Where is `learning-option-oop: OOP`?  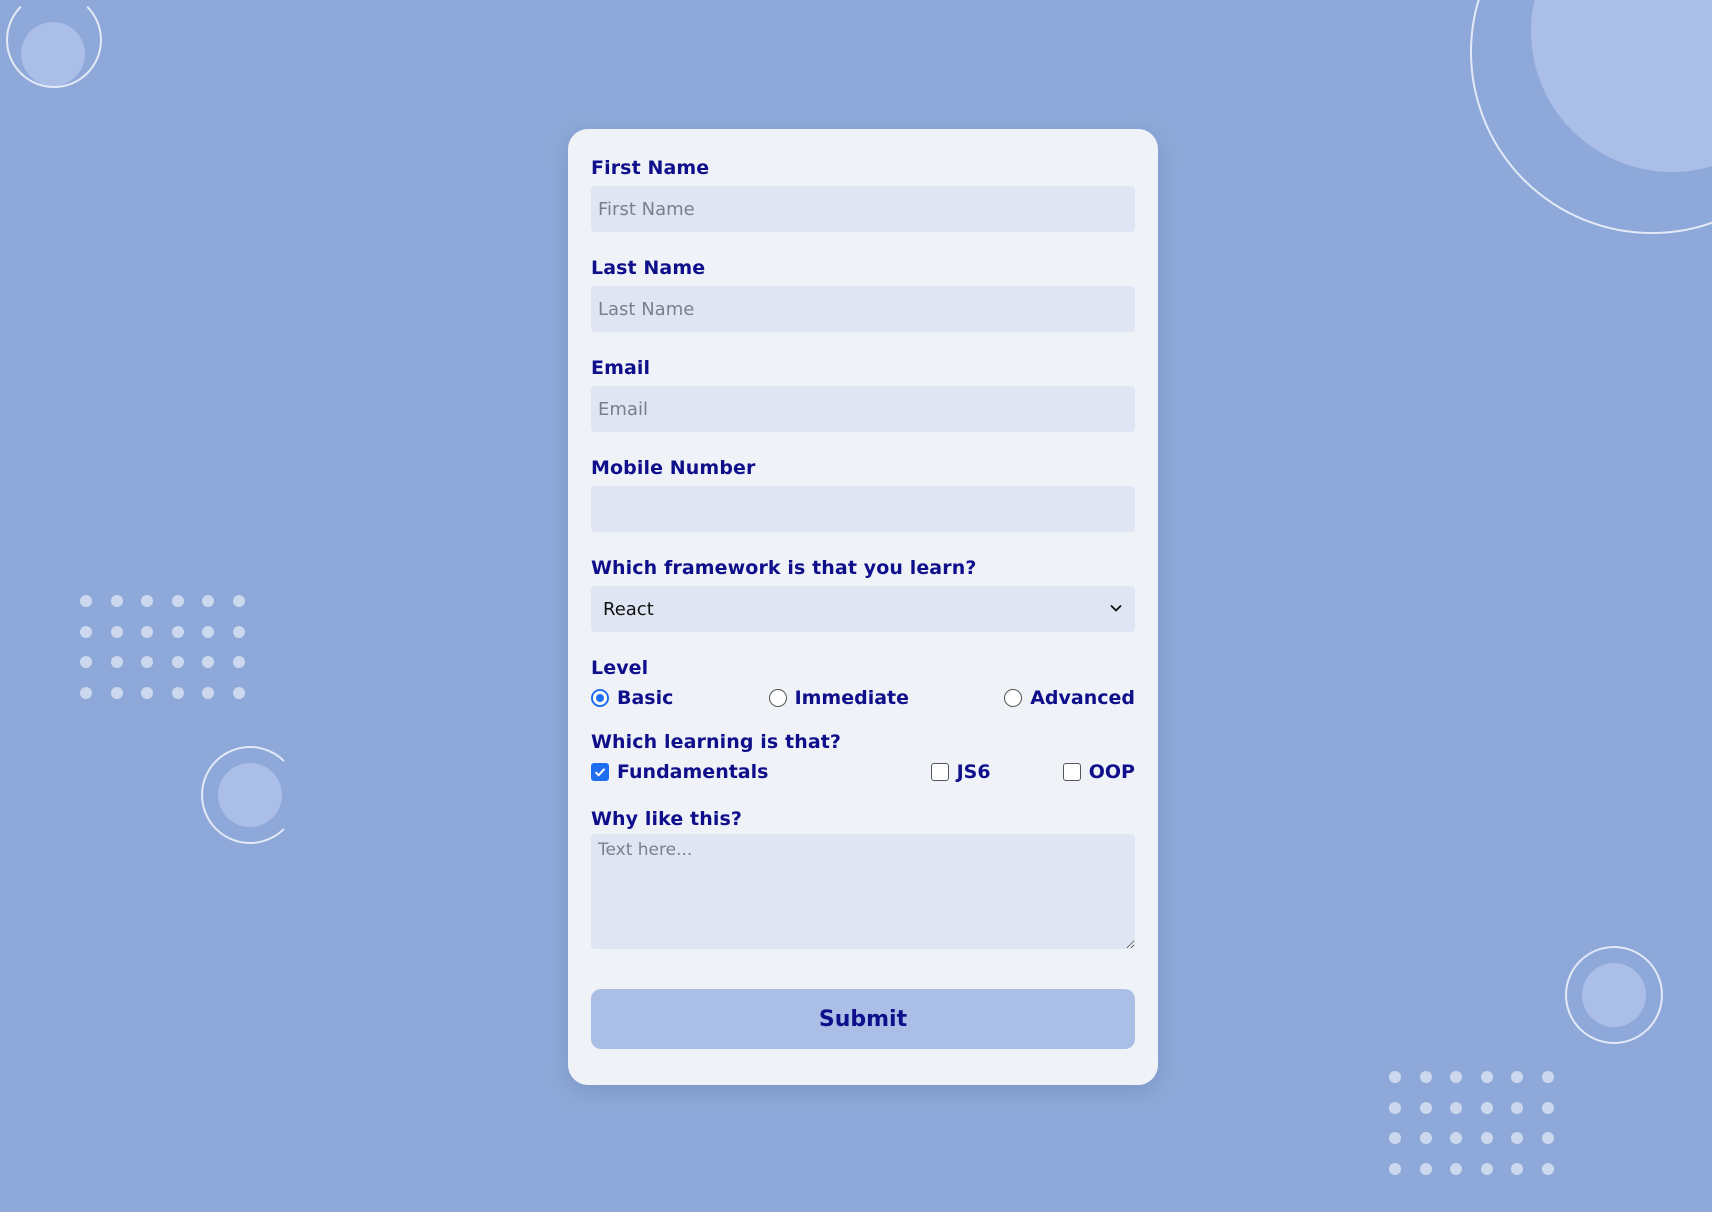 learning-option-oop: OOP is located at coordinates (1098, 772).